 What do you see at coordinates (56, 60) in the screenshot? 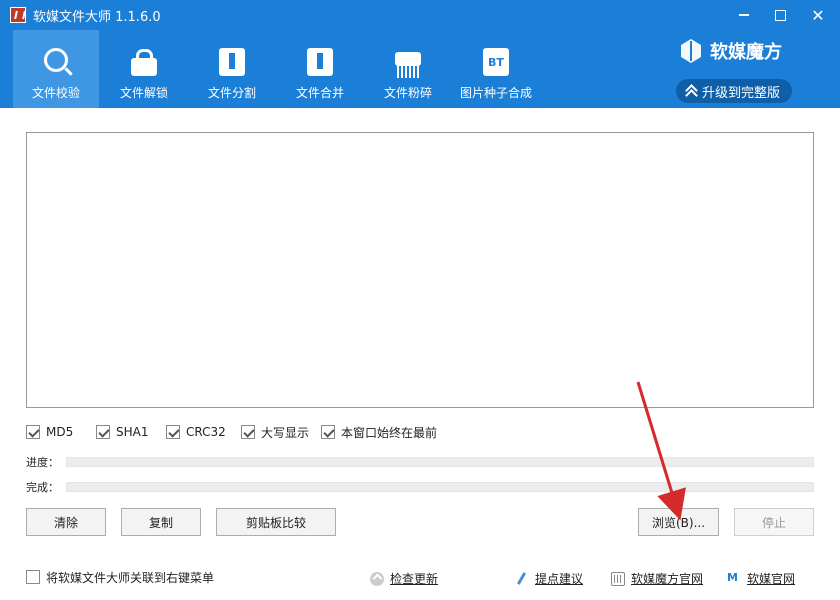
I see `magnifier-icon` at bounding box center [56, 60].